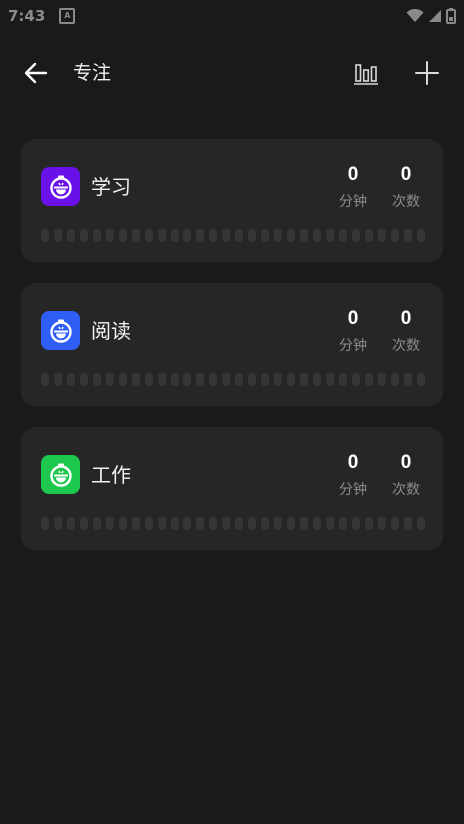 This screenshot has width=464, height=824. Describe the element at coordinates (232, 344) in the screenshot. I see `focus-card-reading: 阅读 0 分钟 0 次数` at that location.